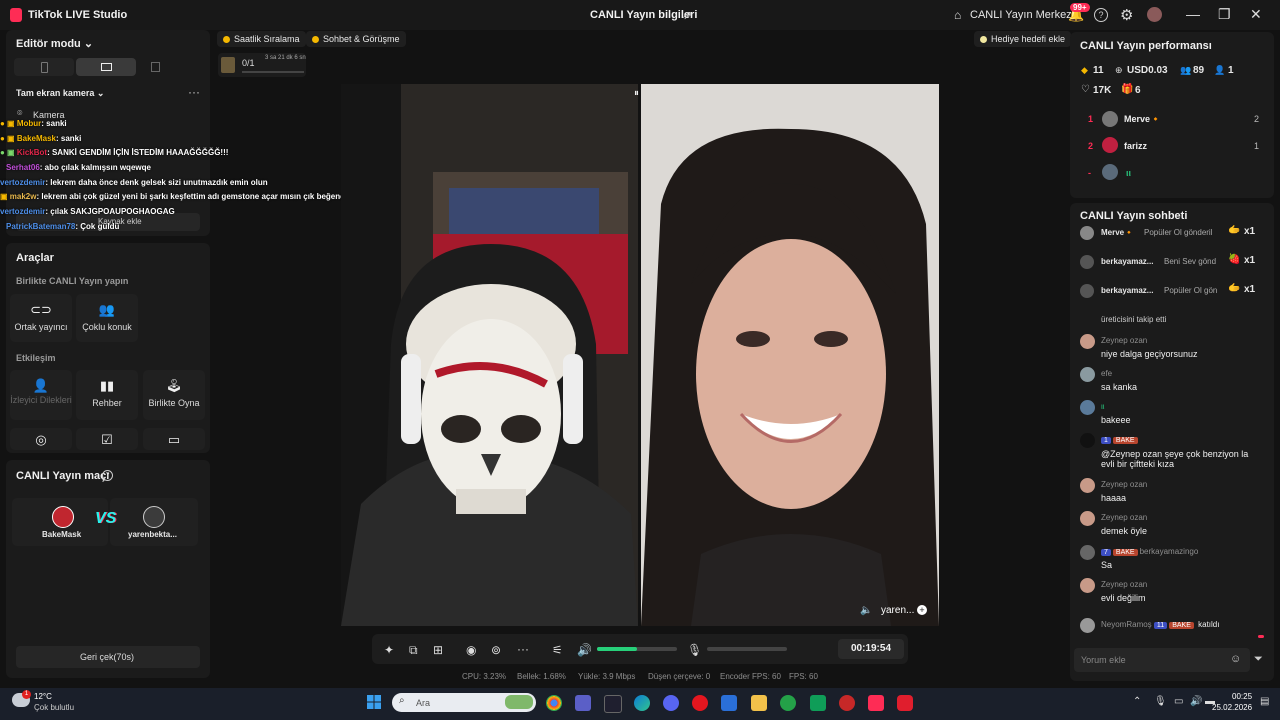 Image resolution: width=1280 pixels, height=720 pixels. Describe the element at coordinates (1126, 15) in the screenshot. I see `gear-icon: ⚙` at that location.